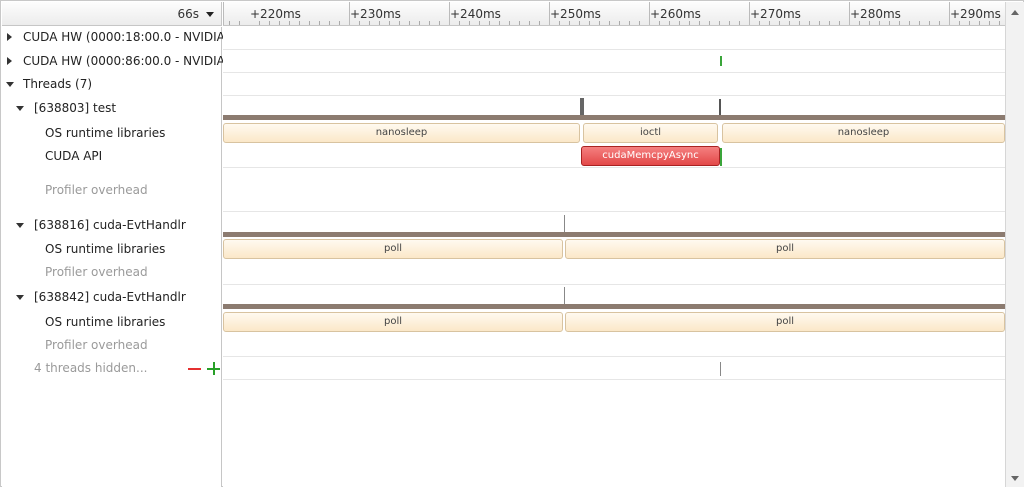  Describe the element at coordinates (875, 14) in the screenshot. I see `ruler-tick-label: +280ms` at that location.